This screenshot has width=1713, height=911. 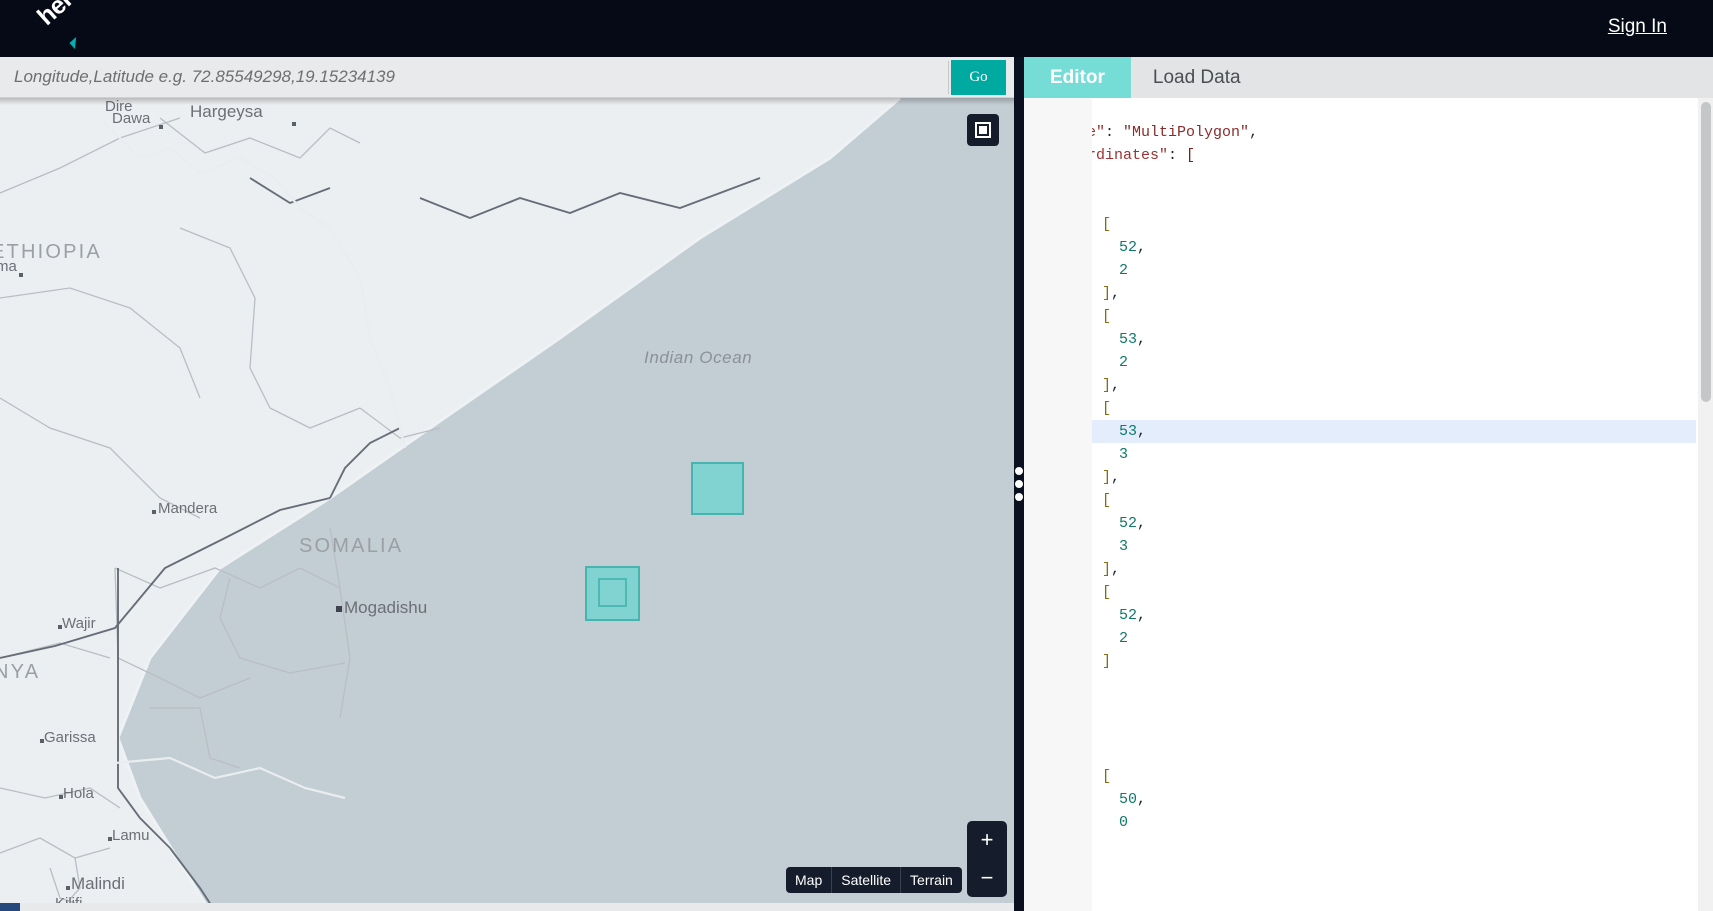 What do you see at coordinates (78, 793) in the screenshot?
I see `map-label-hola: Hola` at bounding box center [78, 793].